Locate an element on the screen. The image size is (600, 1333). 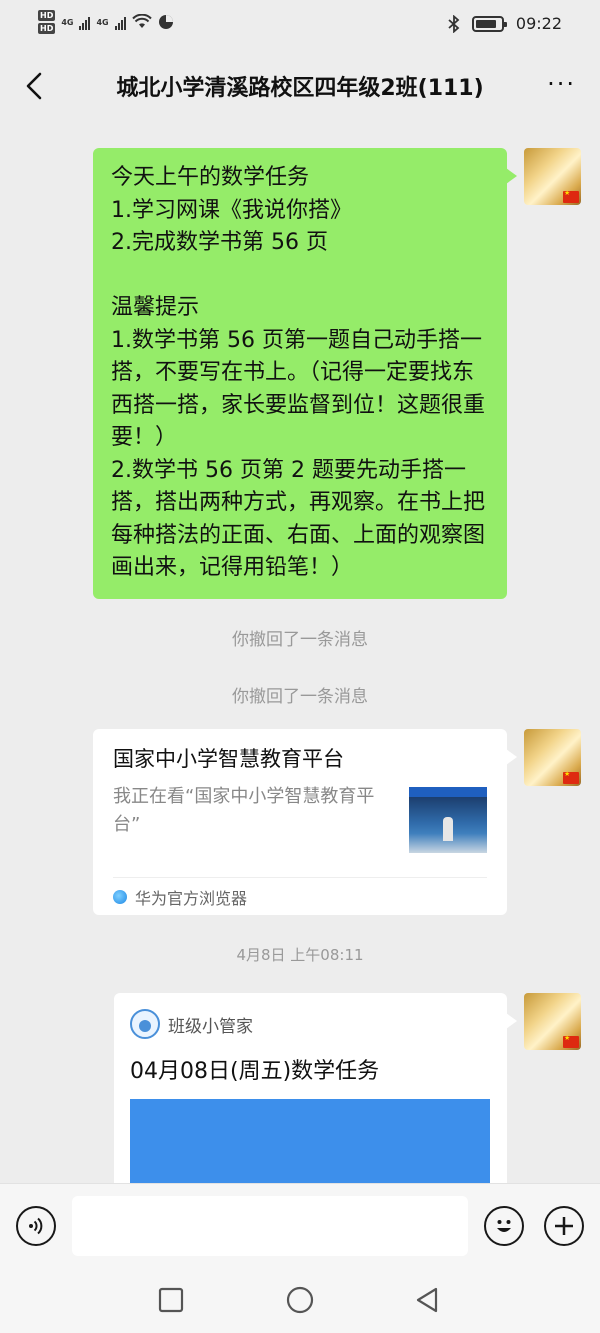
network-label-1: 4G is located at coordinates (67, 22).